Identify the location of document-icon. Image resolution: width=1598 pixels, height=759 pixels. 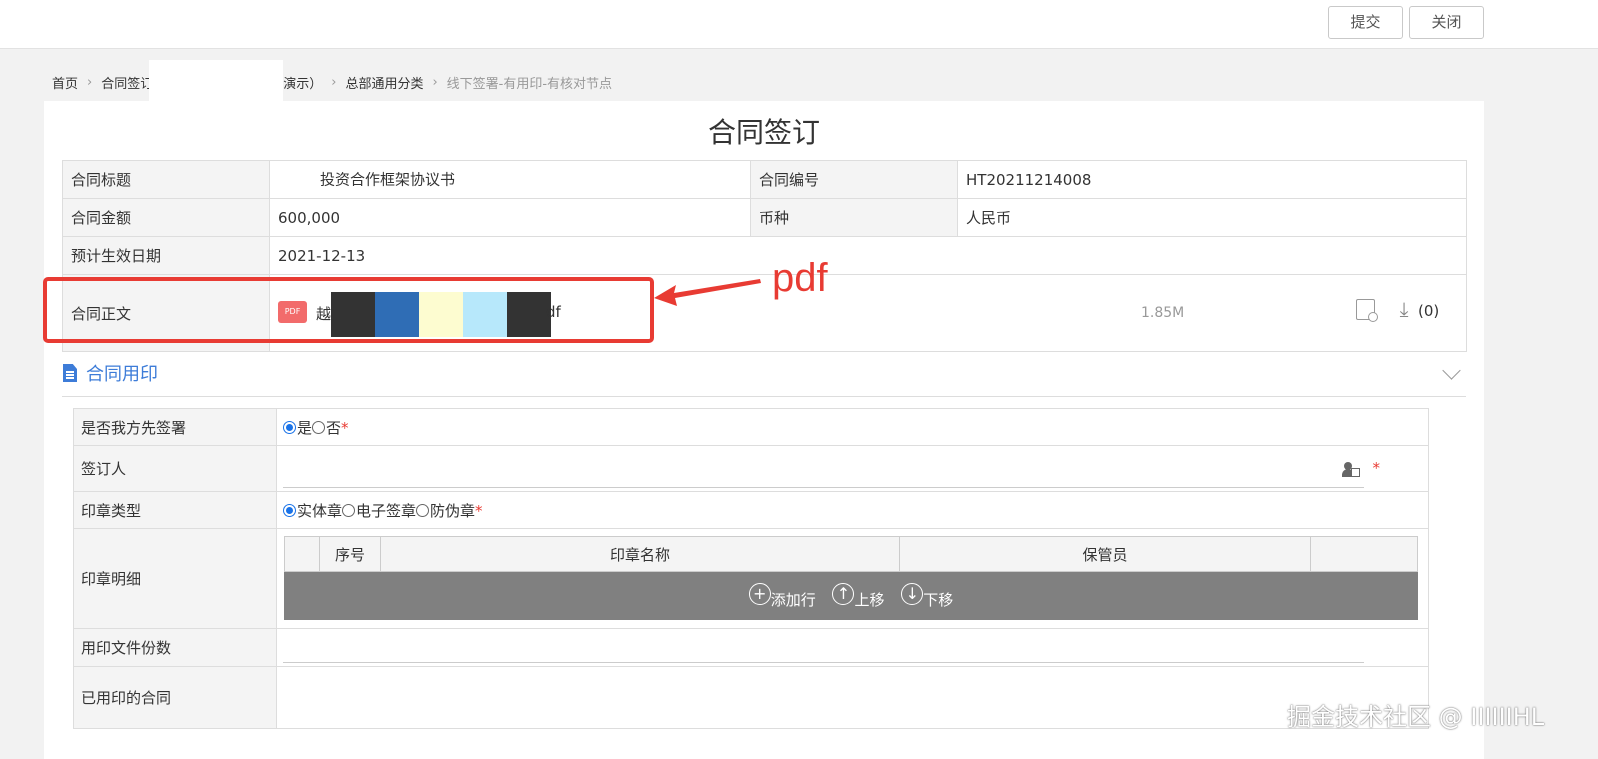
(70, 373).